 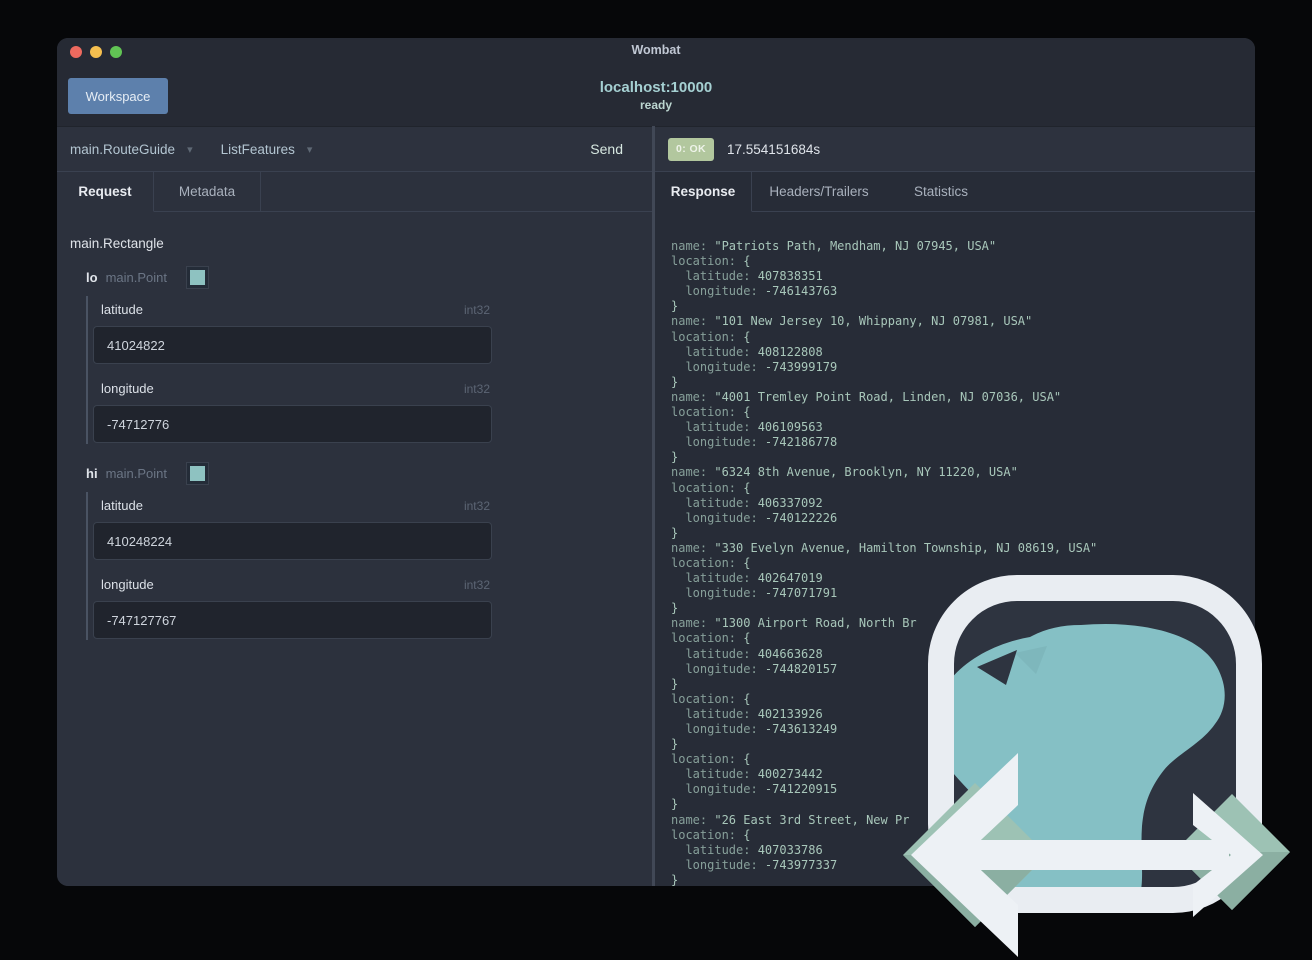 I want to click on lo-checkbox, so click(x=197, y=277).